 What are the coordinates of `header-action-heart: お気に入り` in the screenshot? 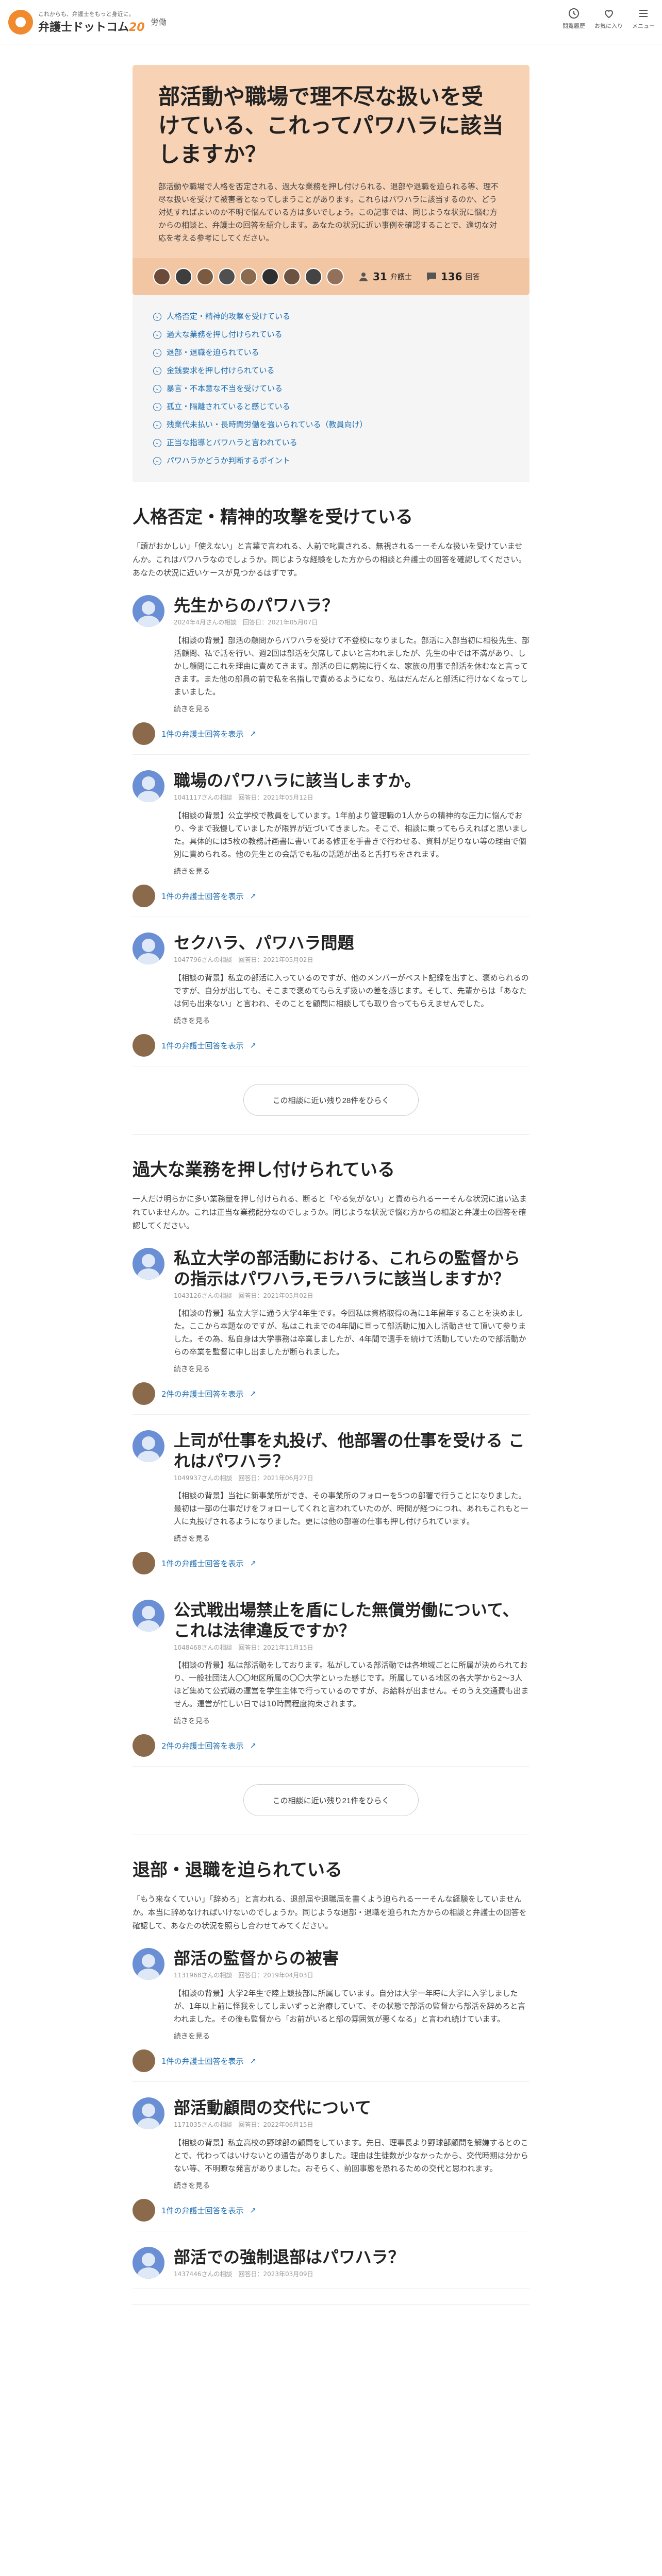 It's located at (608, 18).